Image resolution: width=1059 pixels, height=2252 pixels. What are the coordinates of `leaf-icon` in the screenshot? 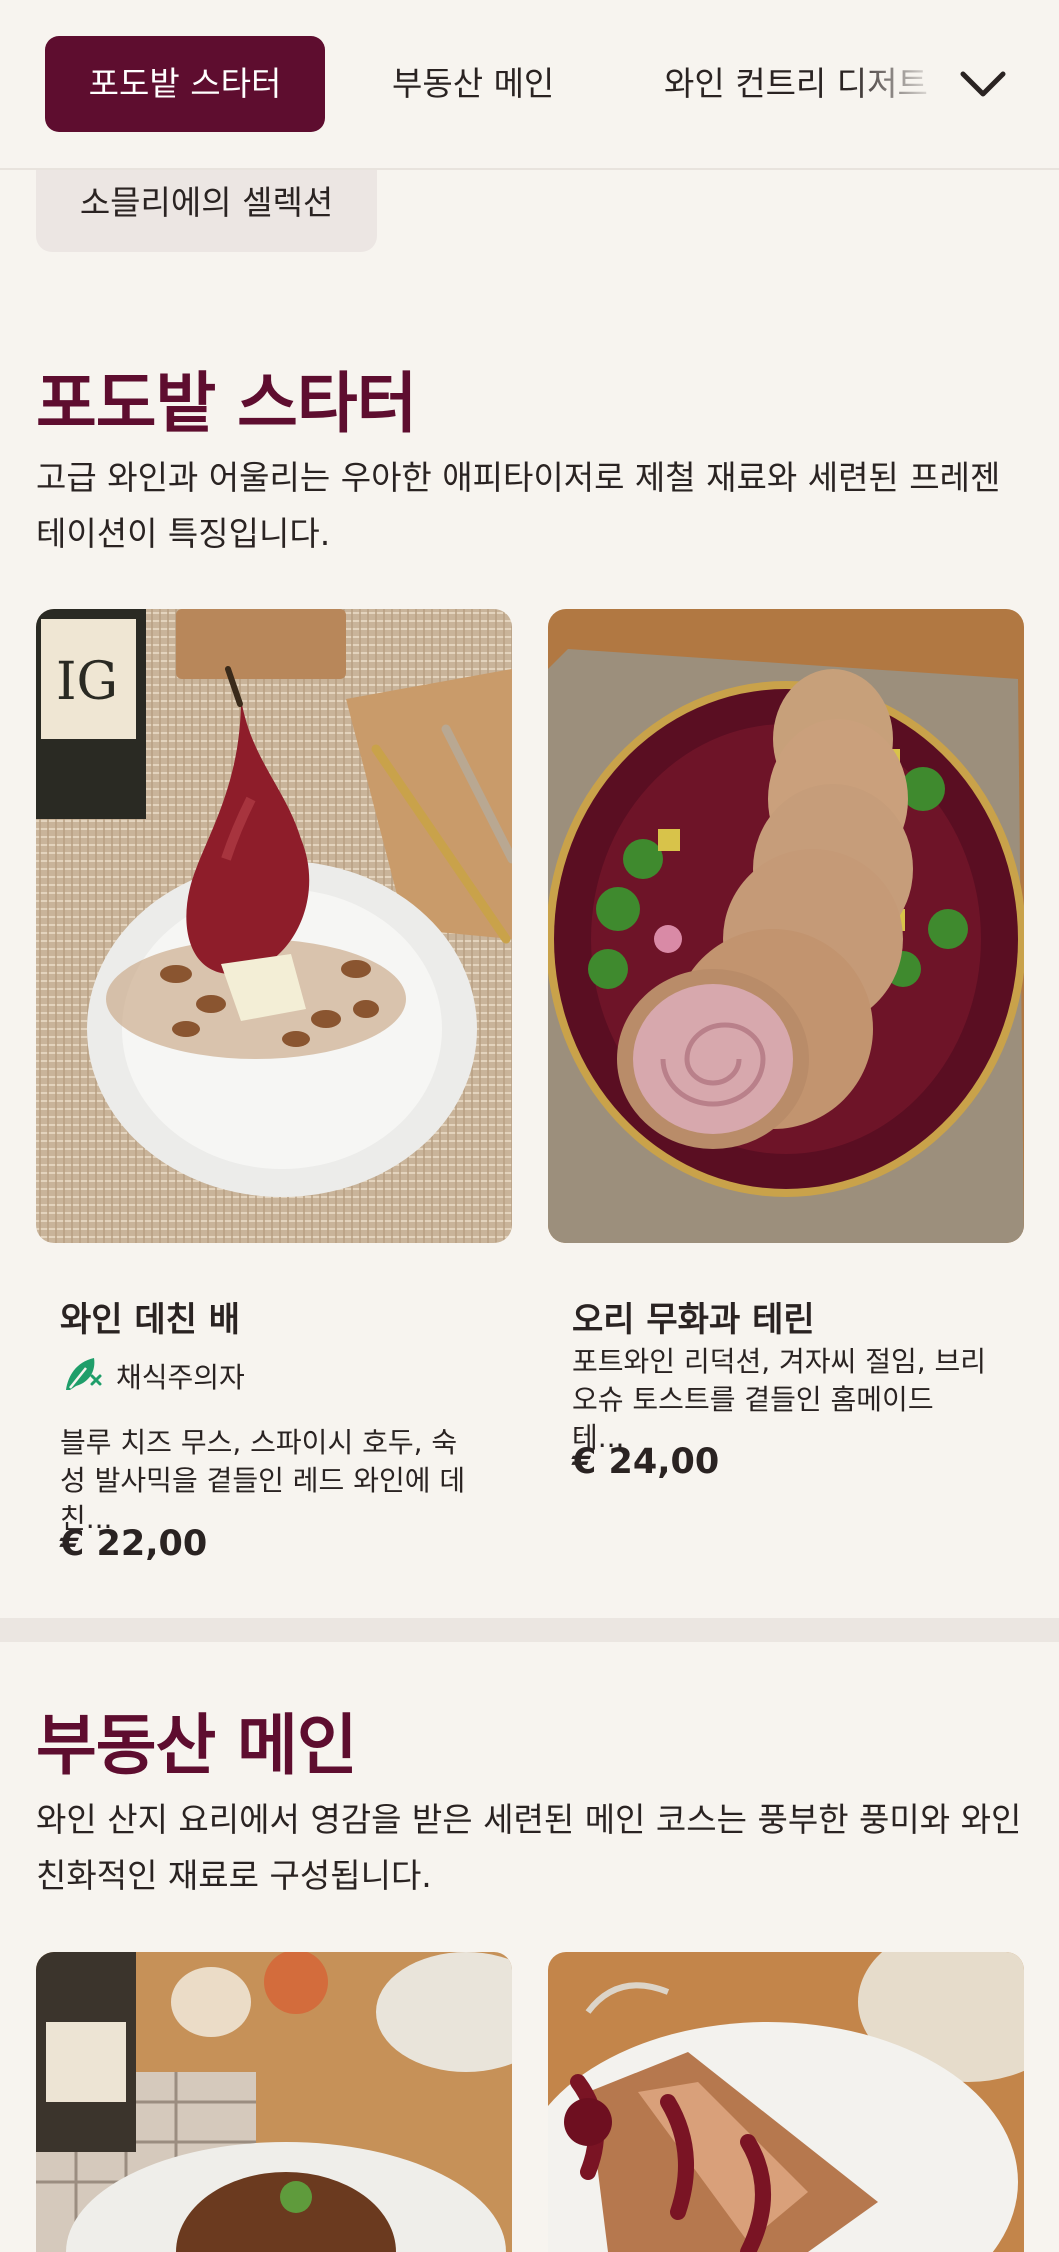 It's located at (84, 1374).